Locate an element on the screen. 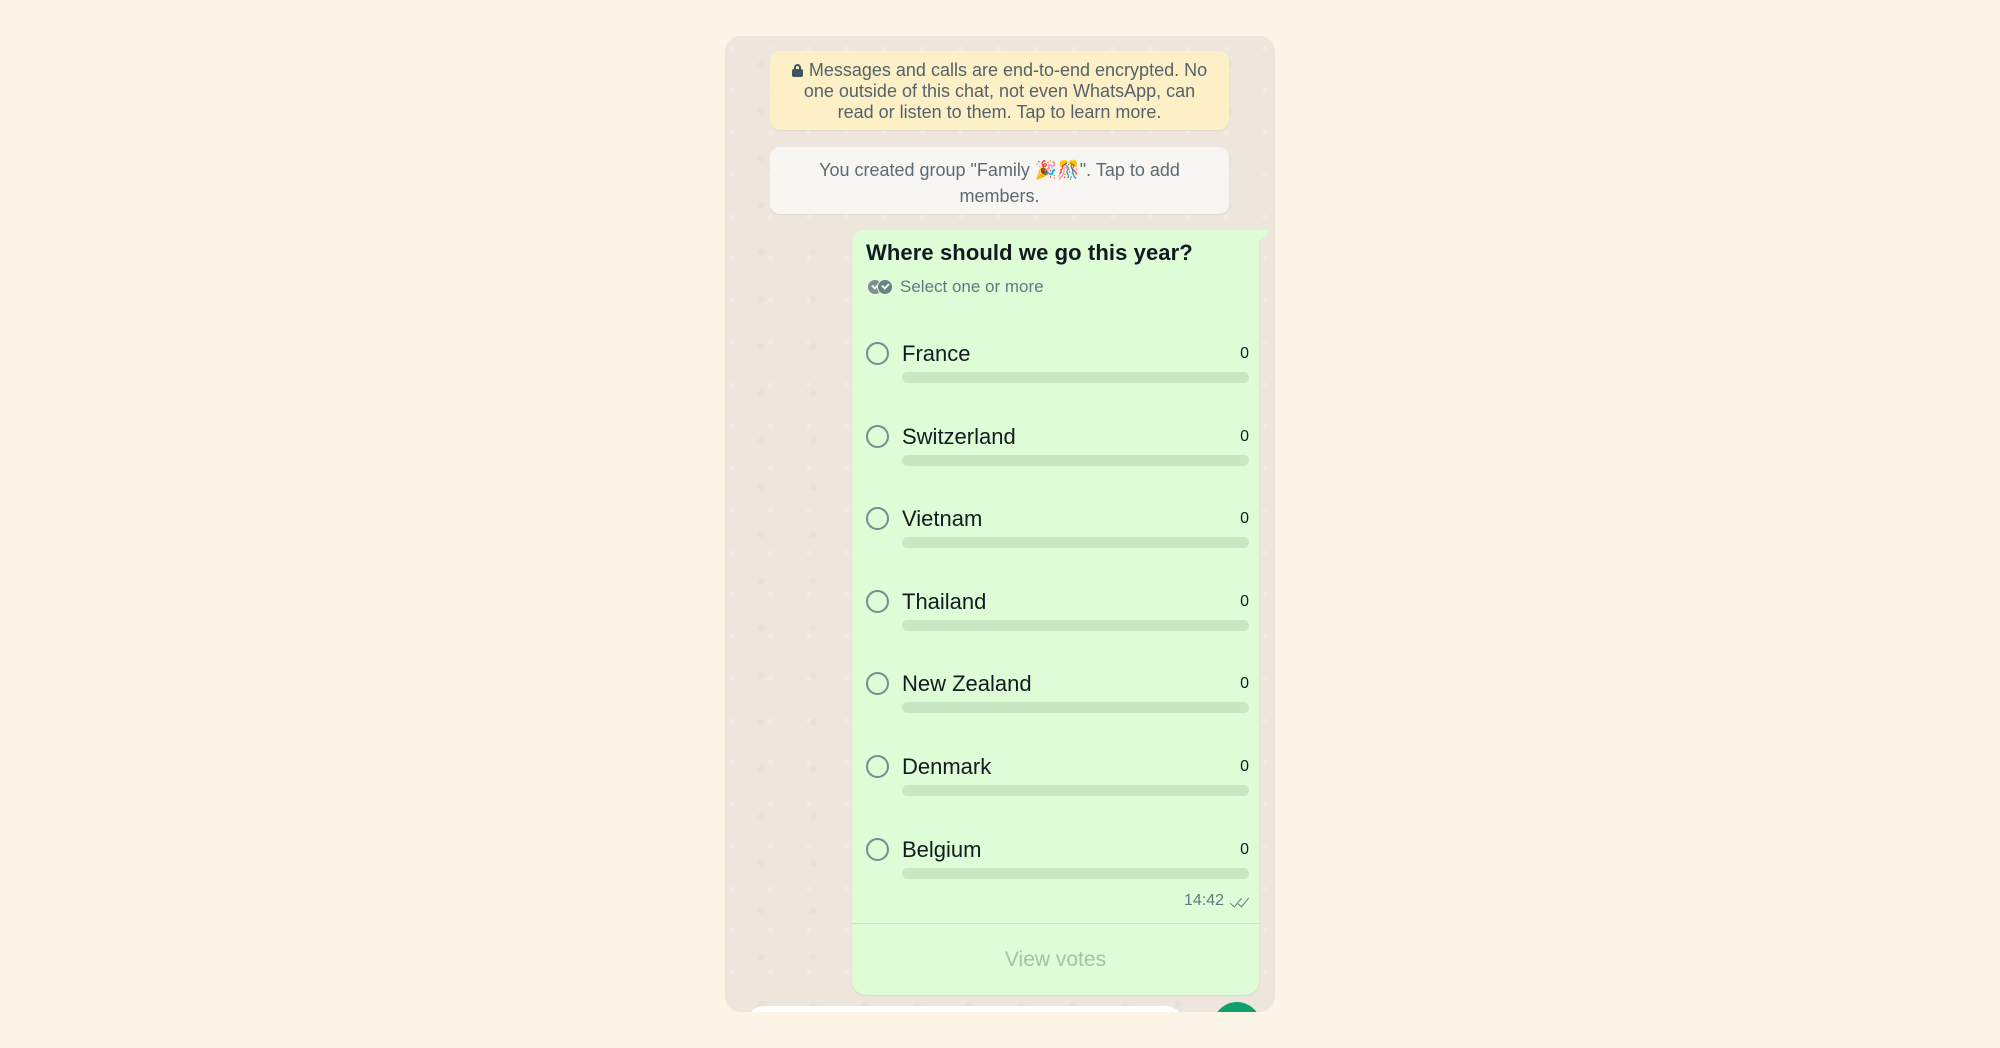 This screenshot has height=1048, width=2000. option-label: New Zealand is located at coordinates (967, 684).